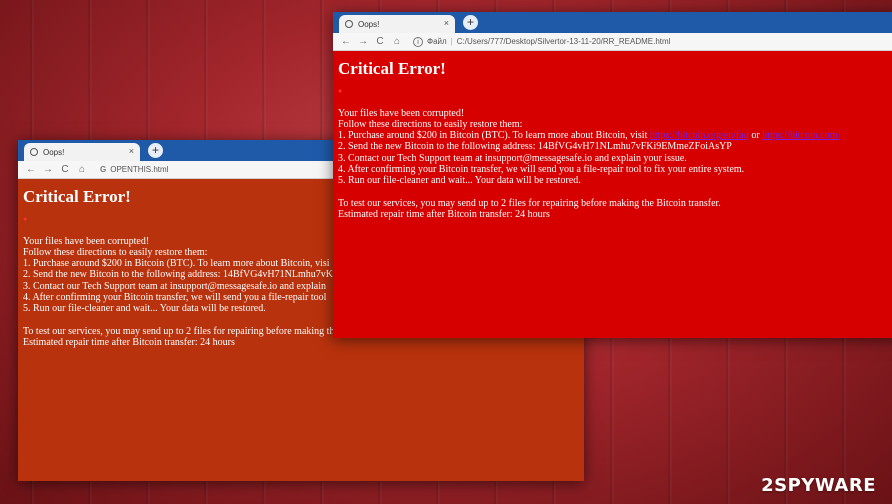  What do you see at coordinates (612, 22) in the screenshot?
I see `tab-bar: Oops! × +` at bounding box center [612, 22].